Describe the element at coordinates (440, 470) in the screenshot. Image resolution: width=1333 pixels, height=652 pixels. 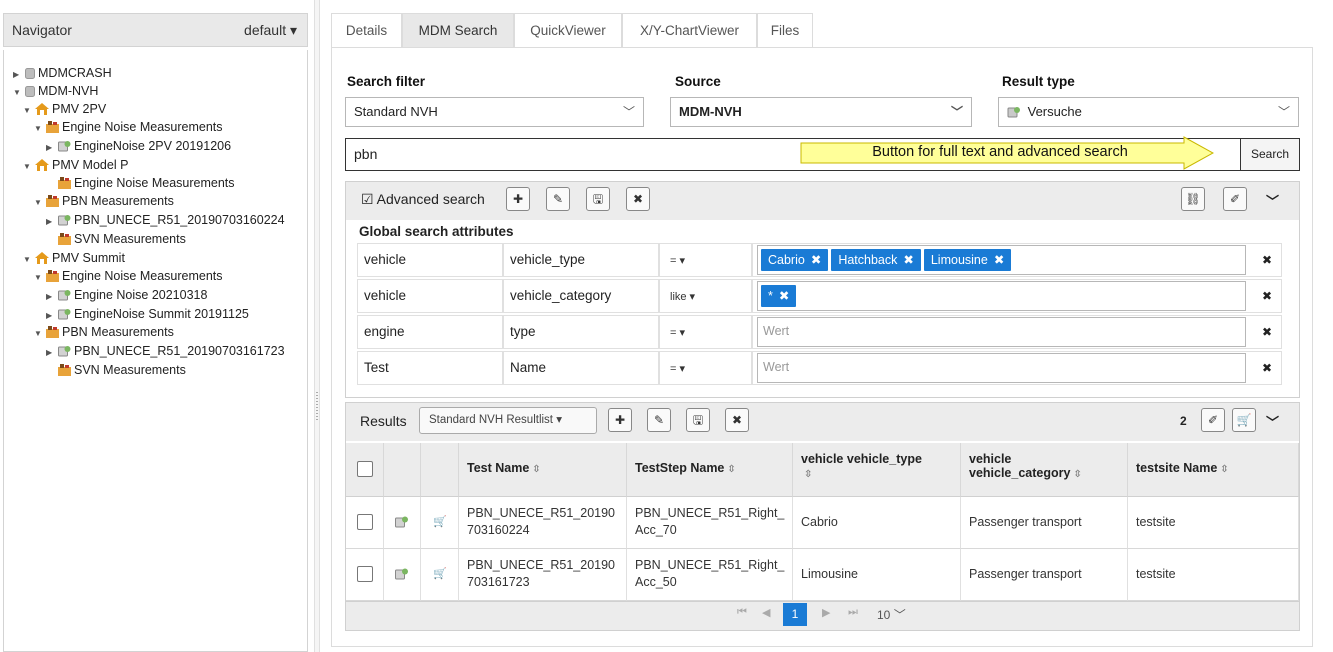
I see `header-spacer` at that location.